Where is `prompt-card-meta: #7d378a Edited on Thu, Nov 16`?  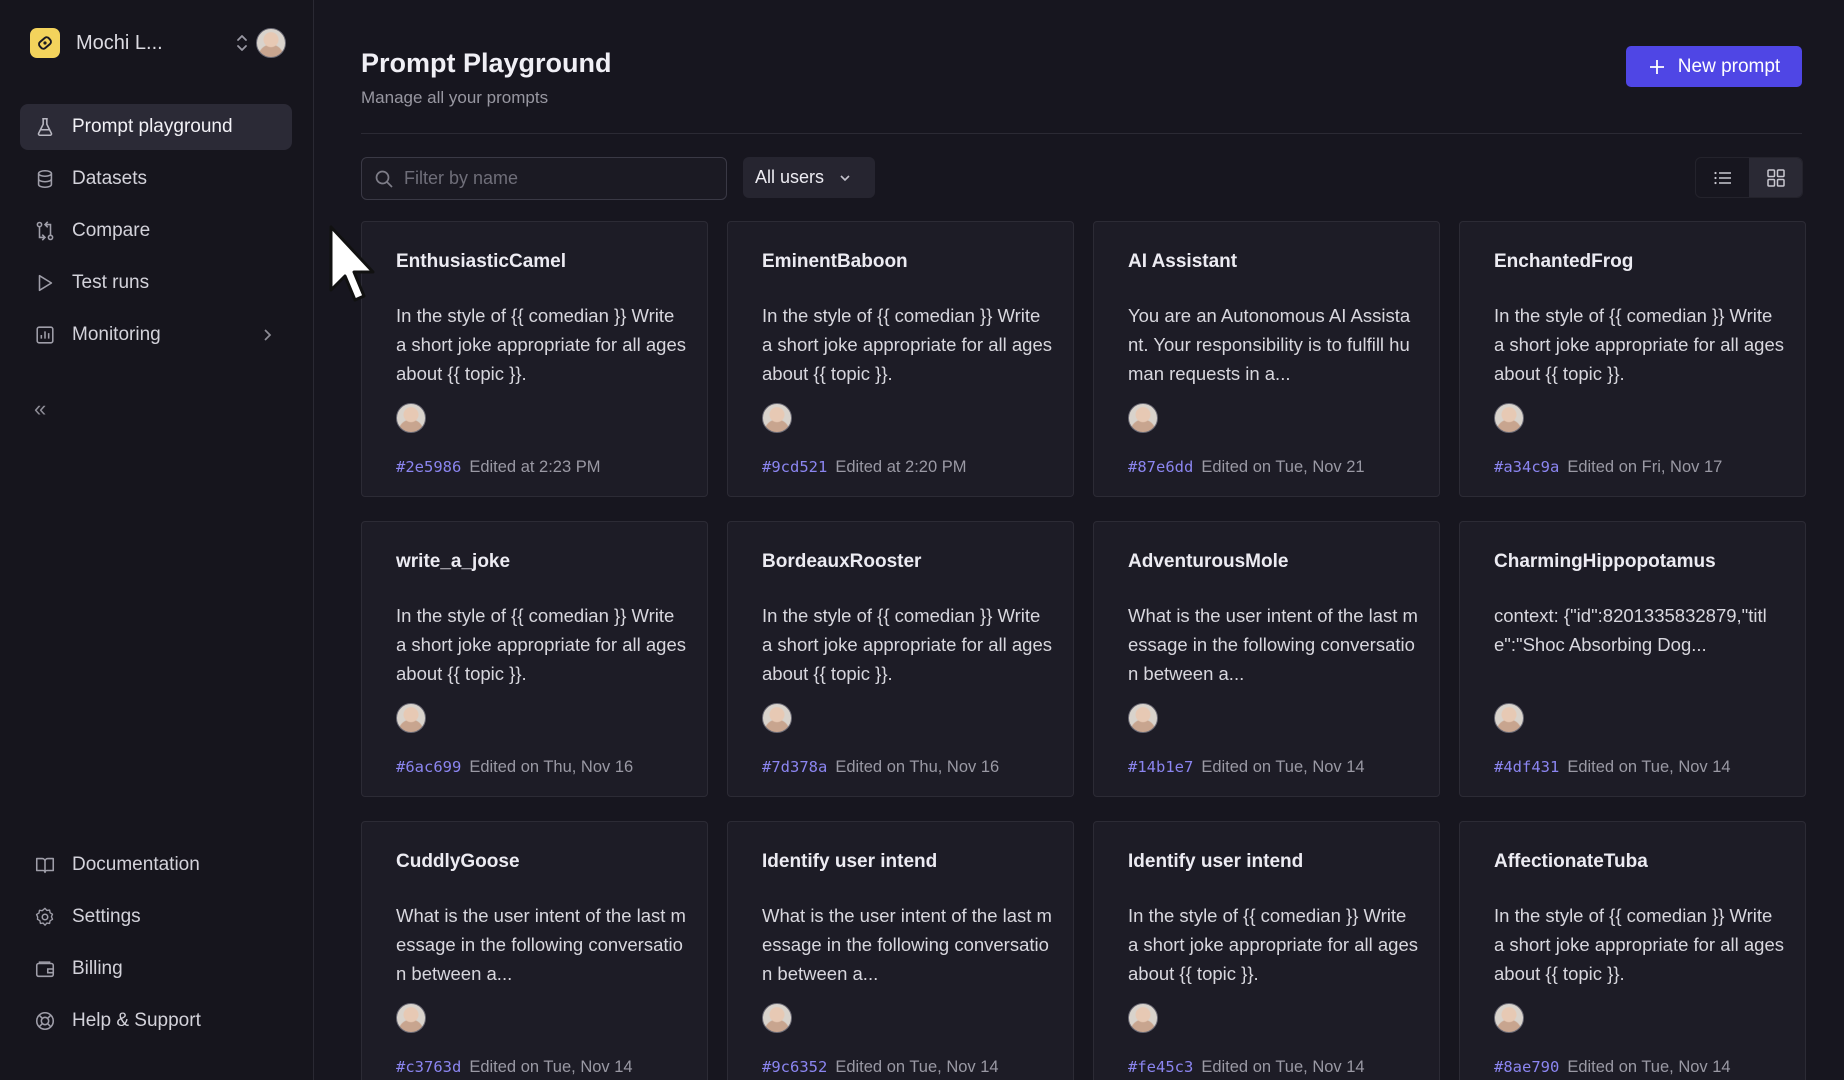 prompt-card-meta: #7d378a Edited on Thu, Nov 16 is located at coordinates (880, 767).